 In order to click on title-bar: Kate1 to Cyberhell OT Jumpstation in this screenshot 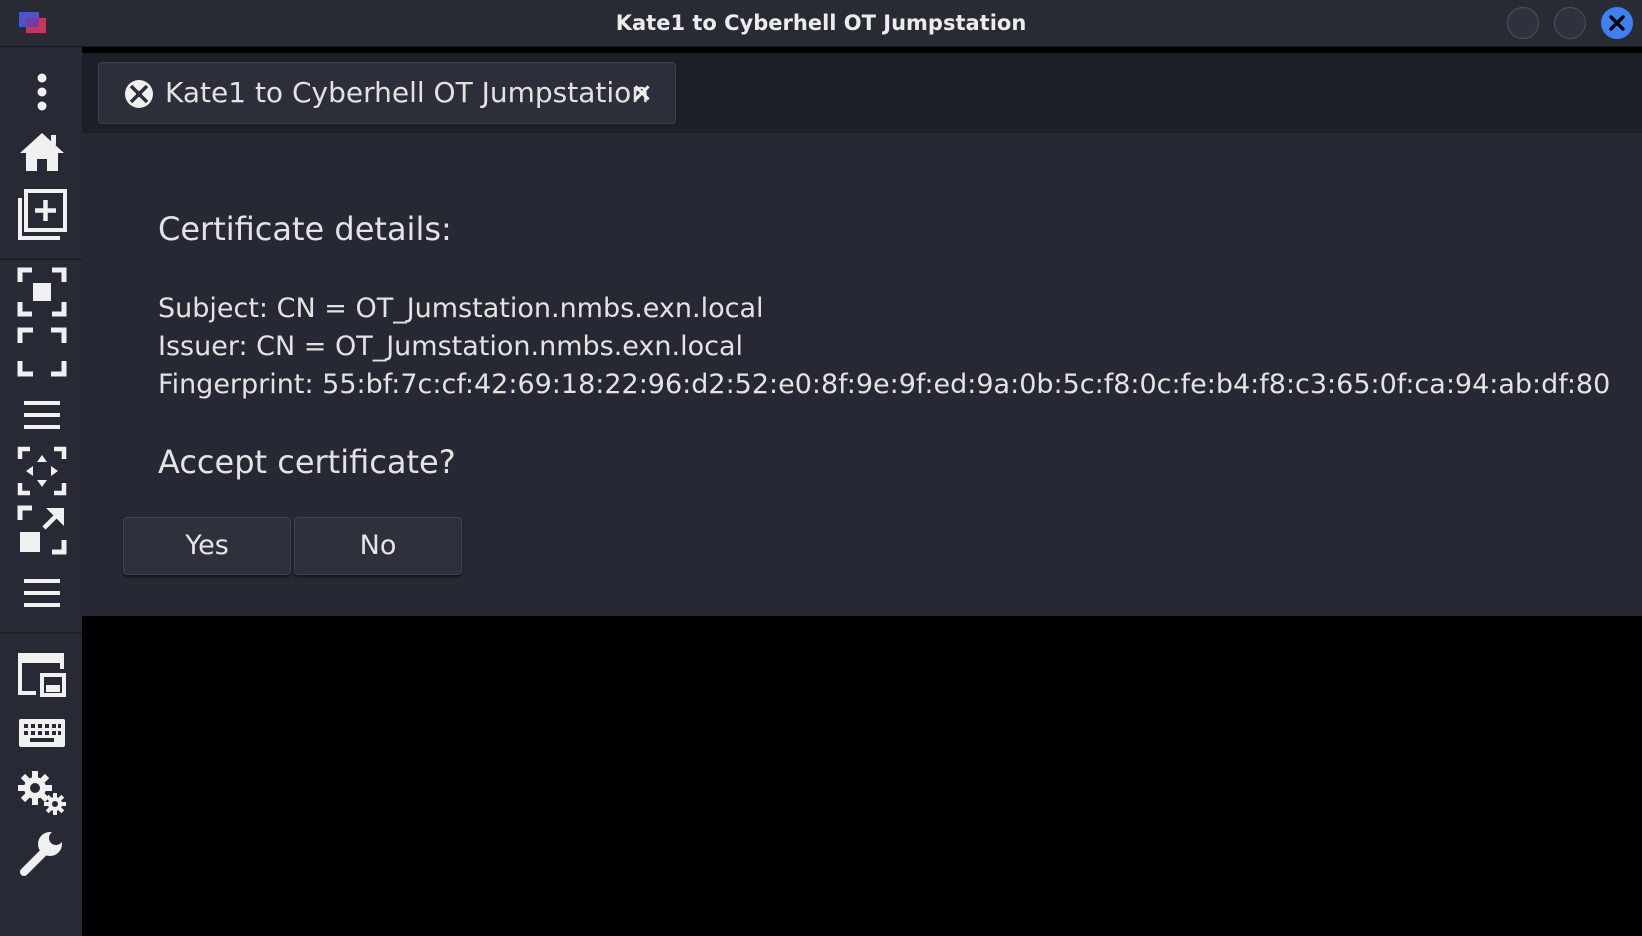, I will do `click(821, 23)`.